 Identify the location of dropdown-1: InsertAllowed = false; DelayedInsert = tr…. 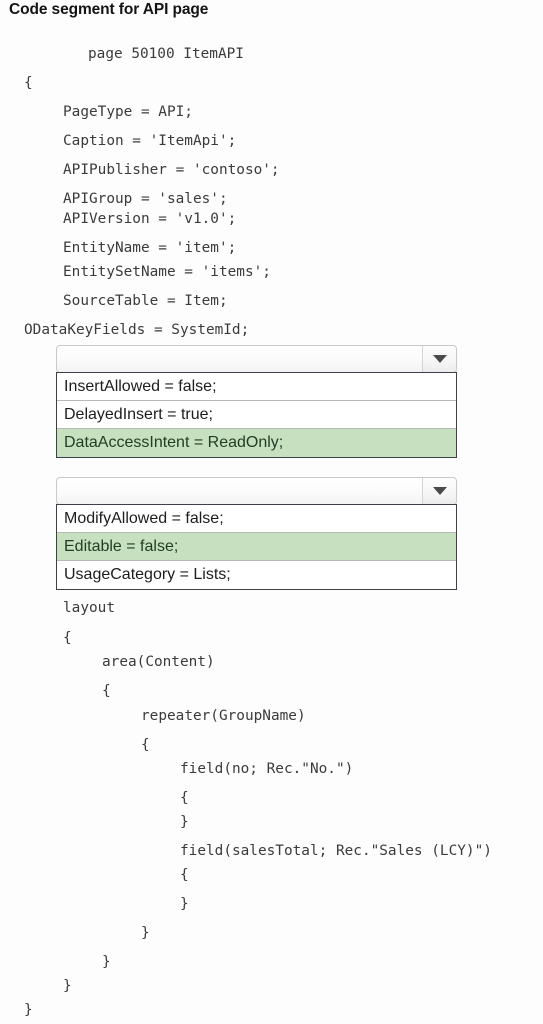
(256, 401).